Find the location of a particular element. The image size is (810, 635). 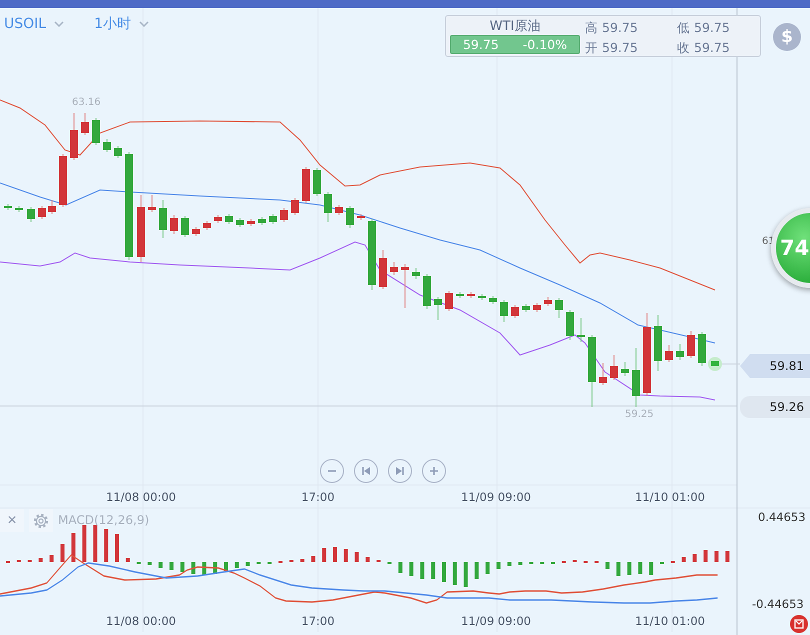

symbol-dropdown: USOIL is located at coordinates (34, 24).